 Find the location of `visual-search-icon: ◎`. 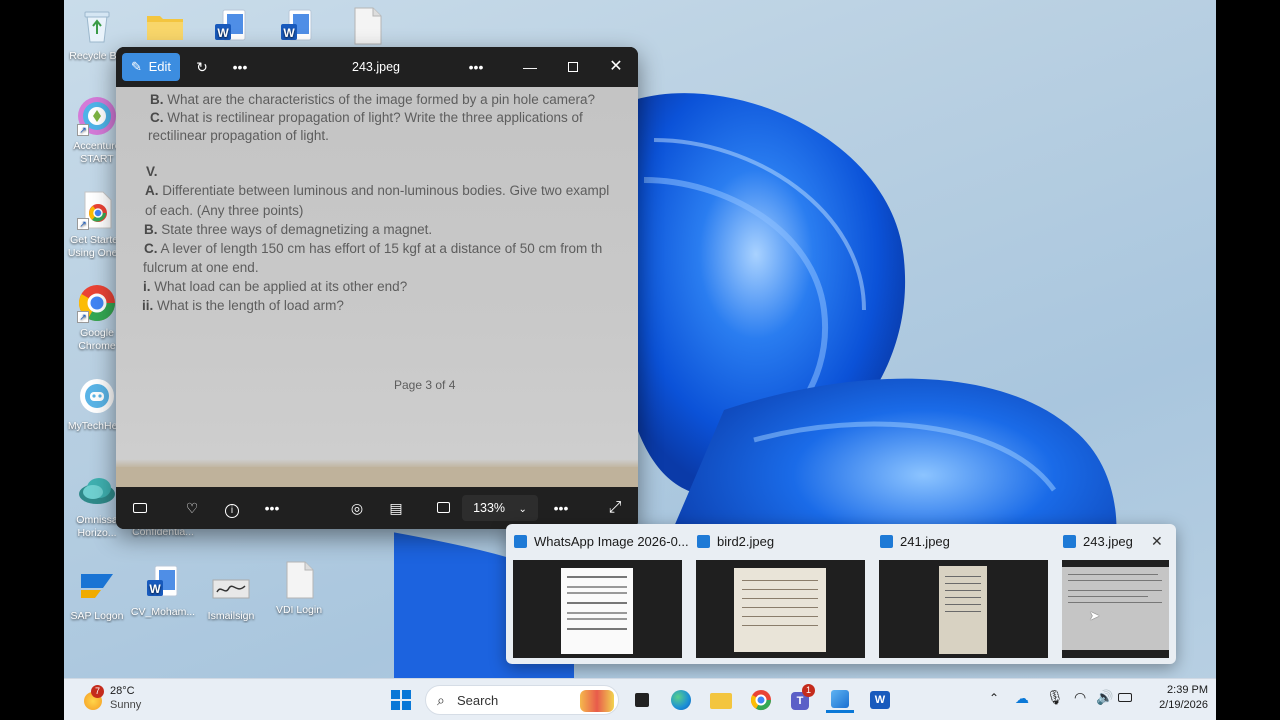

visual-search-icon: ◎ is located at coordinates (357, 508).